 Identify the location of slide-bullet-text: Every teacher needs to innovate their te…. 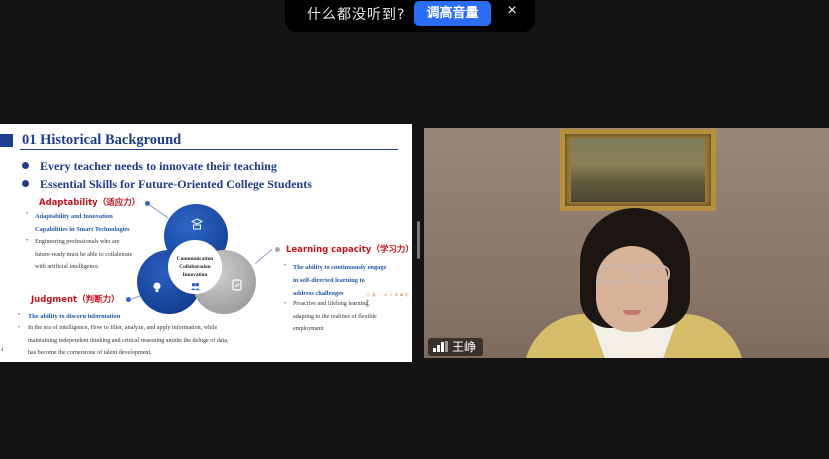
(158, 166).